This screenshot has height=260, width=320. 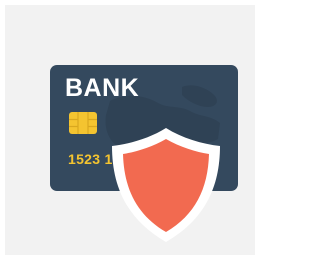 What do you see at coordinates (102, 88) in the screenshot?
I see `bank-name: BANK` at bounding box center [102, 88].